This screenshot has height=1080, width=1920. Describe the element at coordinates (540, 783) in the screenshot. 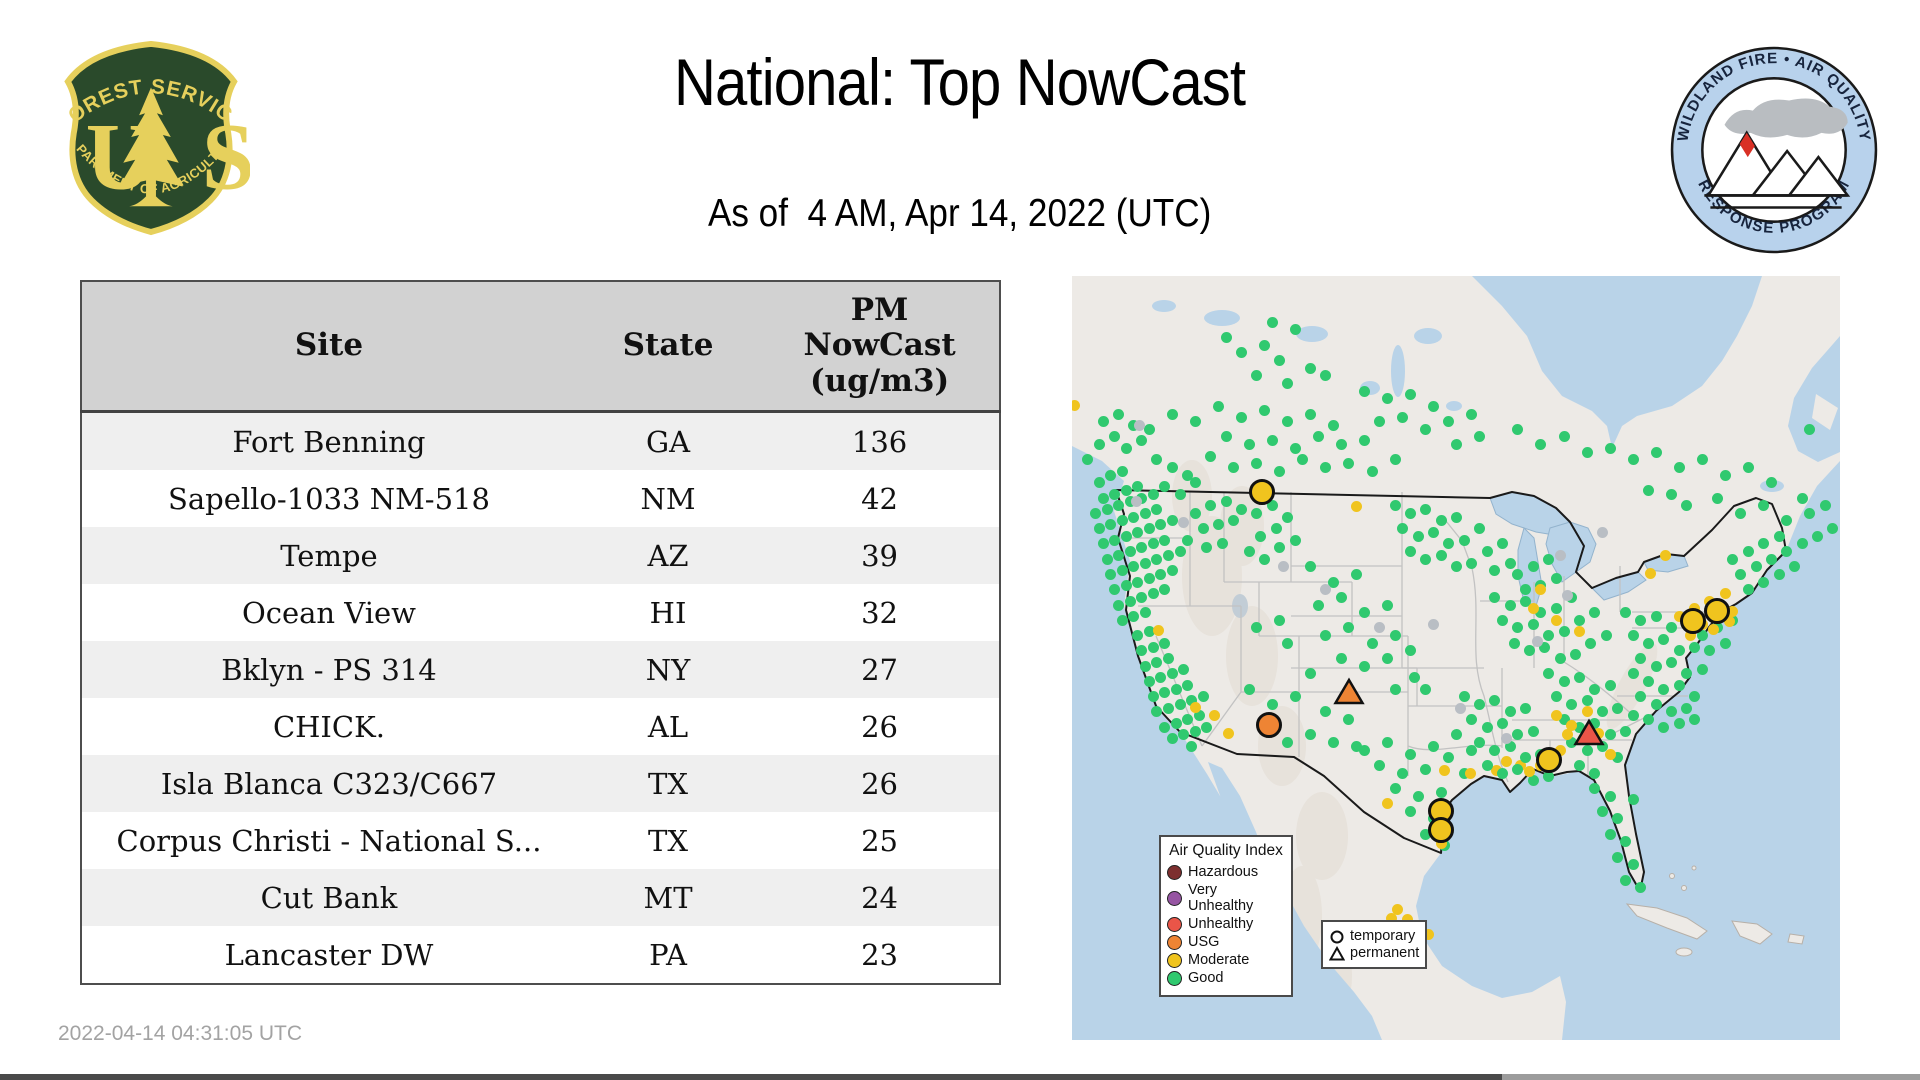

I see `table-row: Isla Blanca C323/C667 TX 26` at that location.